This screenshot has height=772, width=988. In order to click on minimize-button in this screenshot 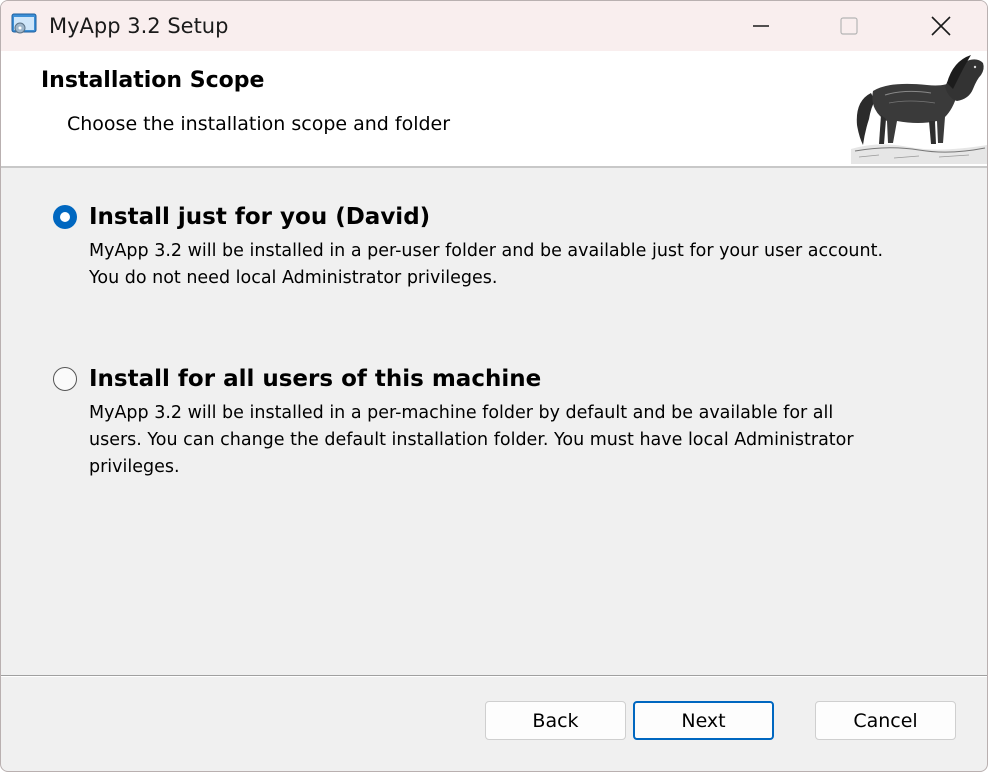, I will do `click(761, 26)`.